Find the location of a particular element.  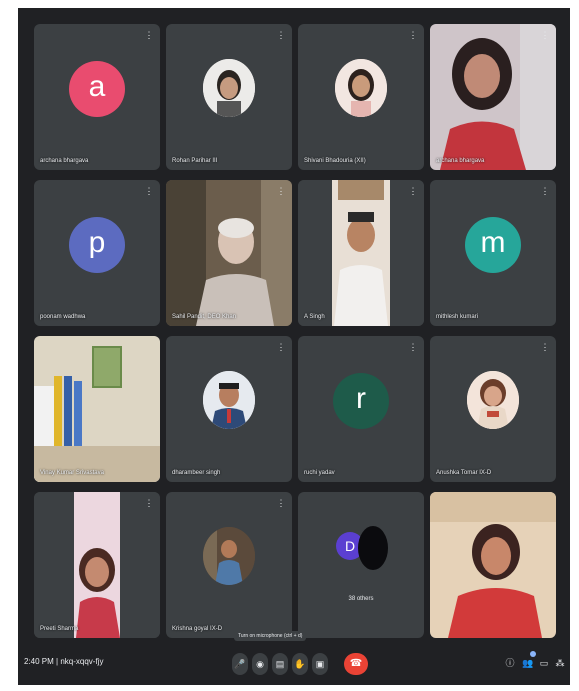

participant-tile: ⋮ archana bhargava is located at coordinates (493, 97).